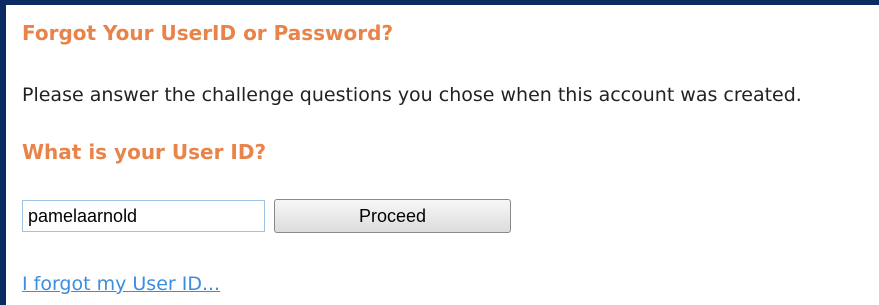 This screenshot has height=305, width=879. Describe the element at coordinates (392, 216) in the screenshot. I see `proceed-button: Proceed` at that location.